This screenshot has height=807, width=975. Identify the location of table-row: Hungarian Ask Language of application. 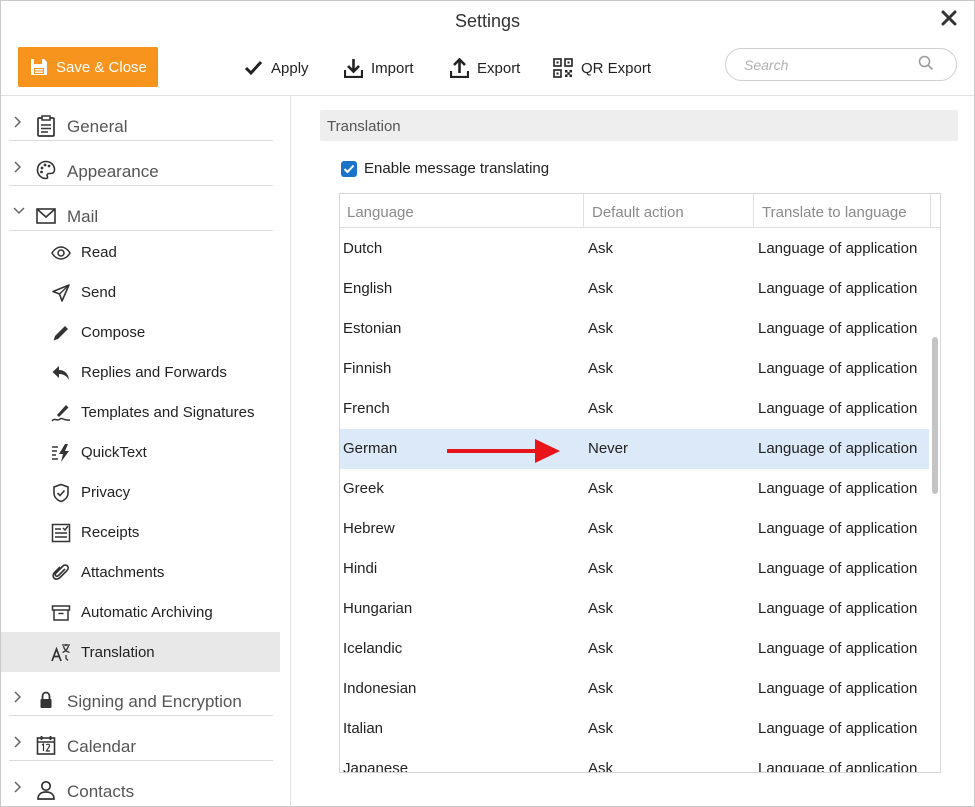
(634, 609).